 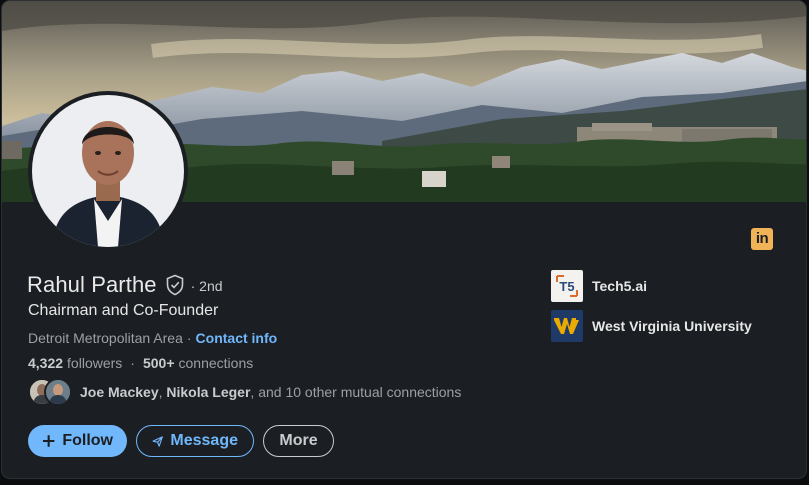 What do you see at coordinates (762, 239) in the screenshot?
I see `linkedin-icon: in` at bounding box center [762, 239].